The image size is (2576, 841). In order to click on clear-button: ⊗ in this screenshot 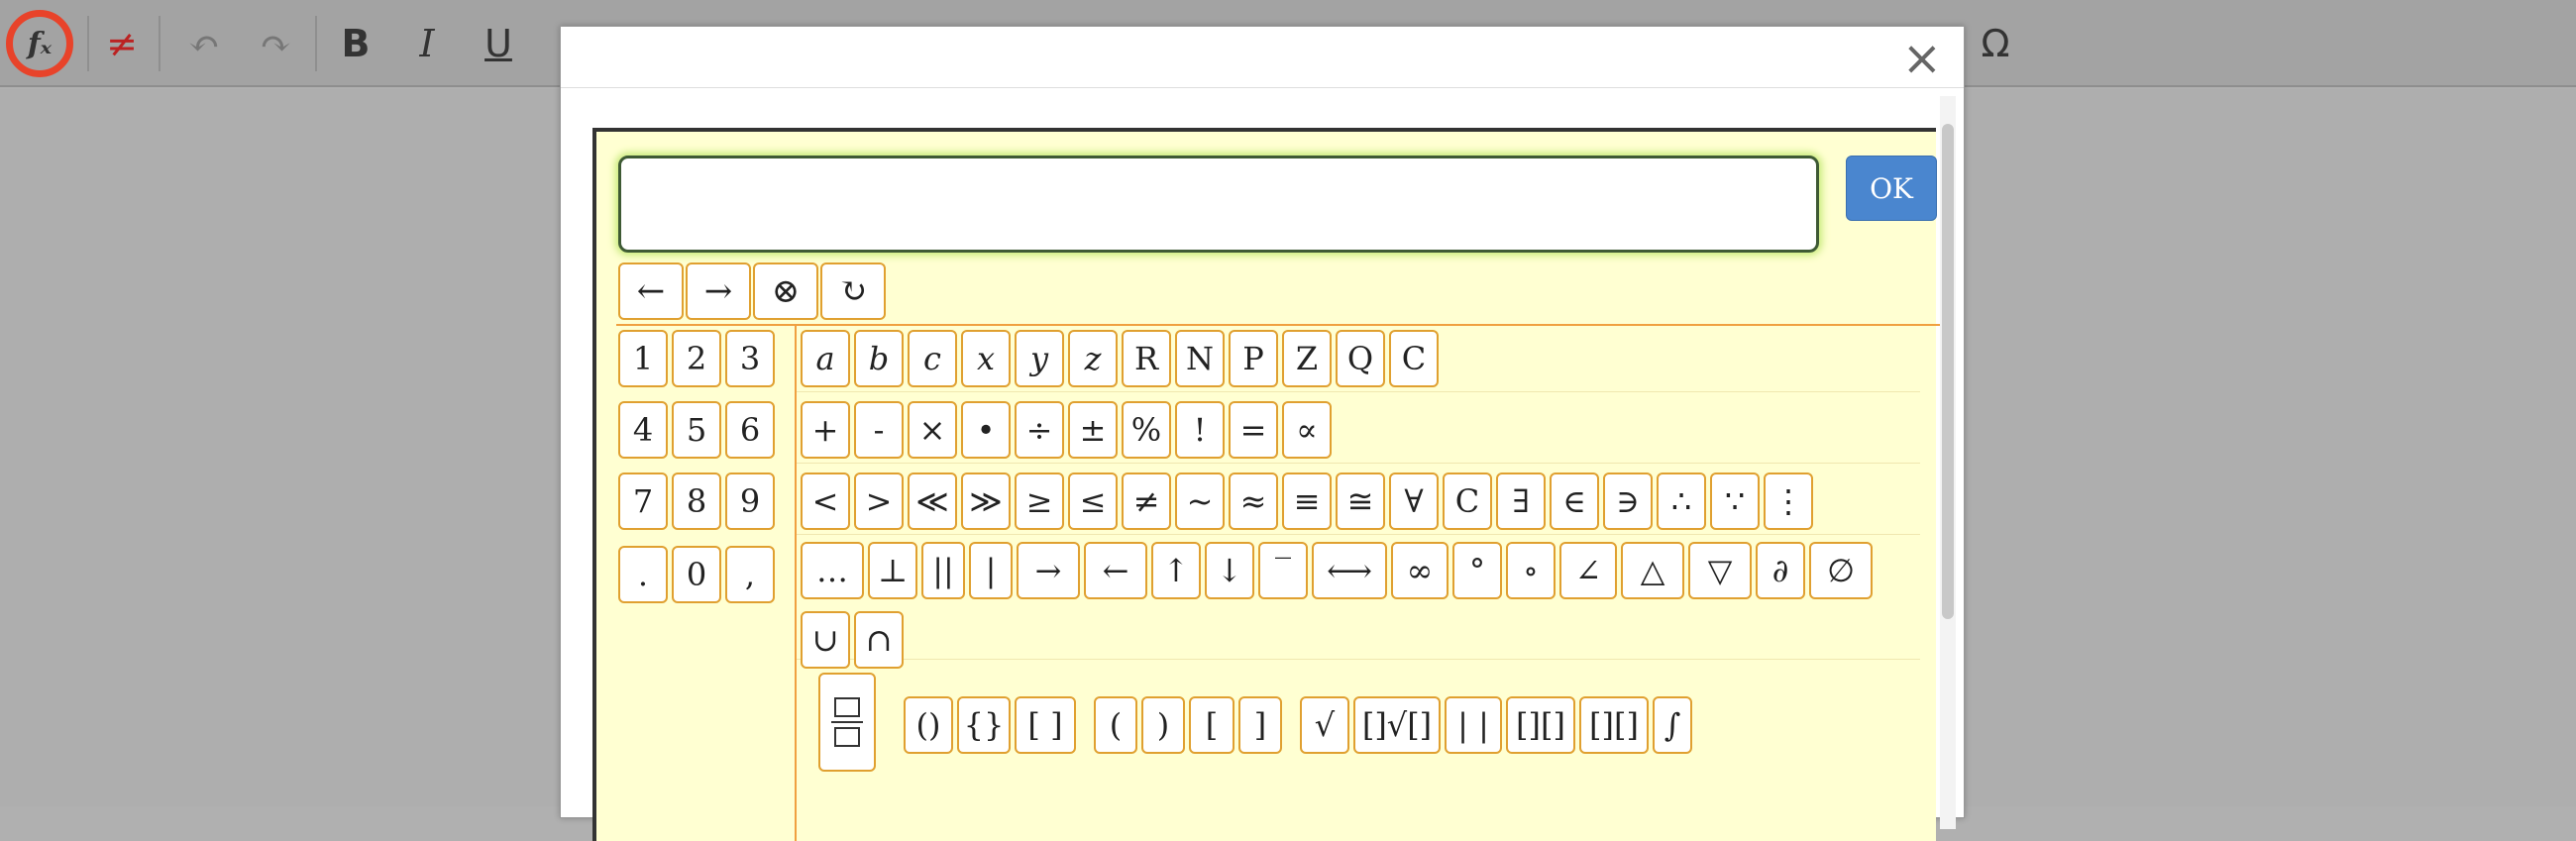, I will do `click(785, 292)`.